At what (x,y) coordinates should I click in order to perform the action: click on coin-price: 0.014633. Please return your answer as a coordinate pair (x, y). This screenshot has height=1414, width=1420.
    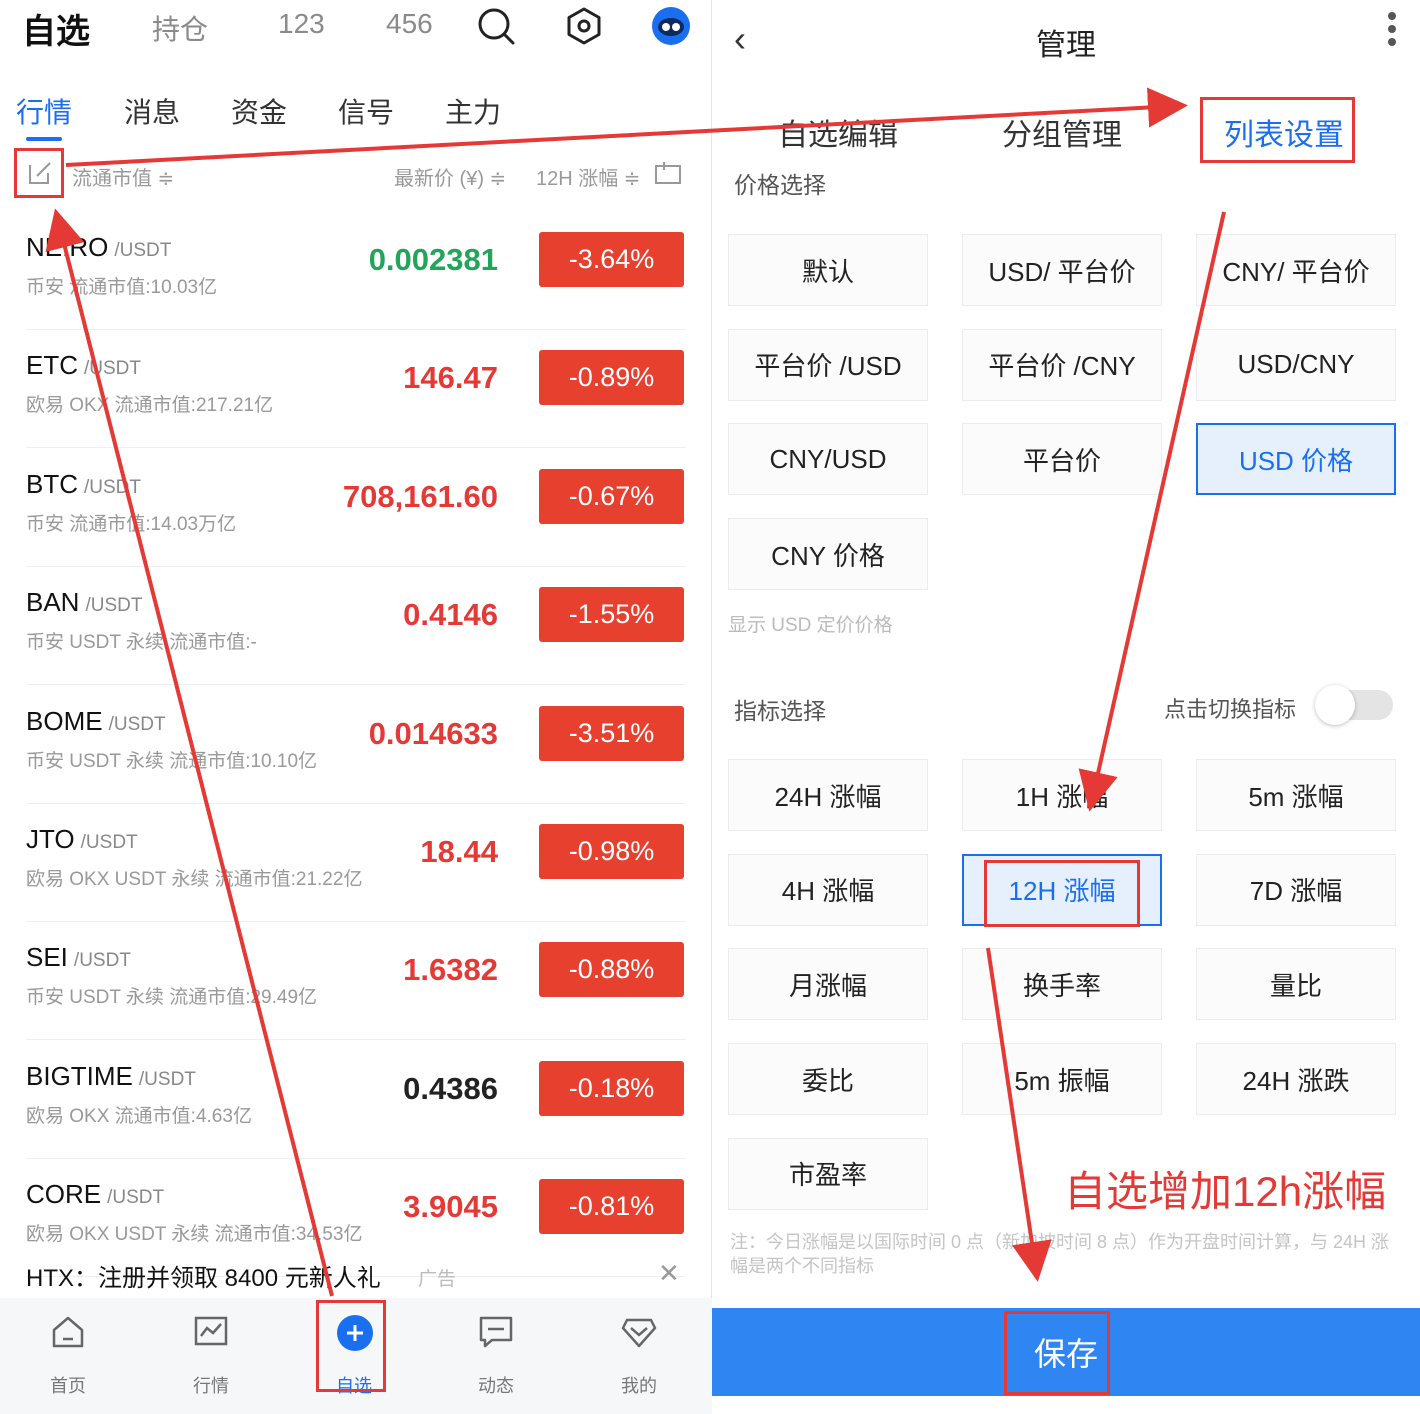
    Looking at the image, I should click on (433, 733).